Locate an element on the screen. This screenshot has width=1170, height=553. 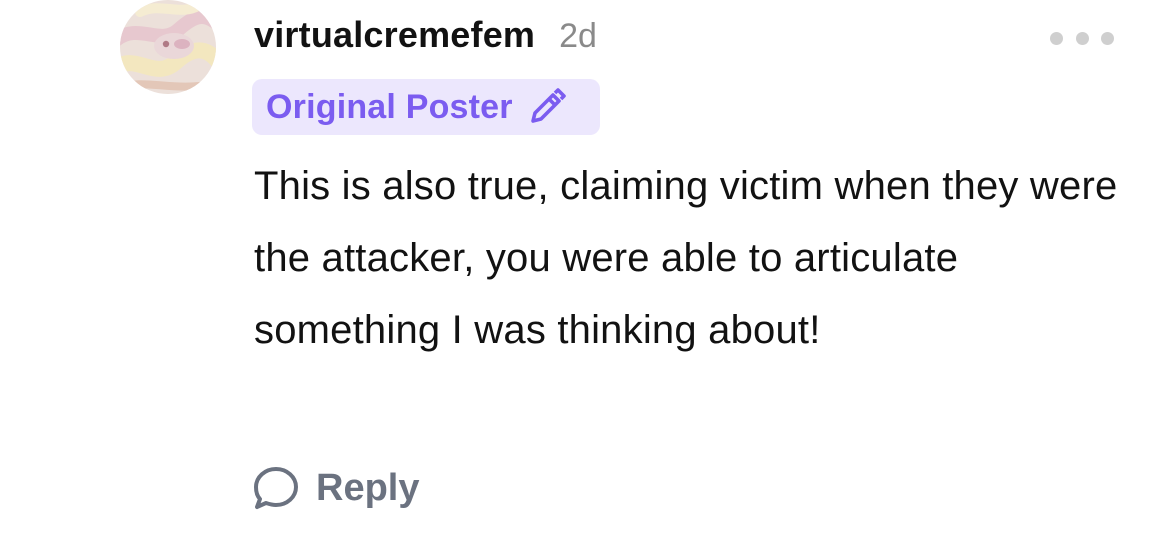
original-poster-badge: Original Poster is located at coordinates (426, 107).